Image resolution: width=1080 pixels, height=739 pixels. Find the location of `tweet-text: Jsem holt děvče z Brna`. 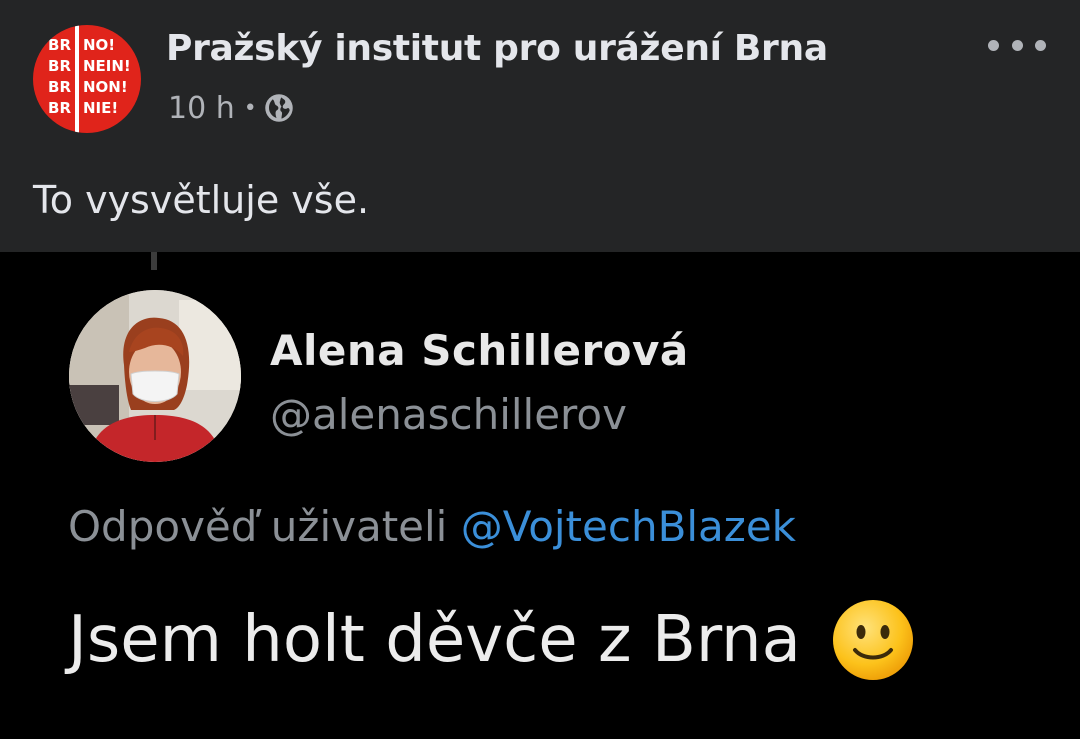

tweet-text: Jsem holt děvče z Brna is located at coordinates (434, 640).